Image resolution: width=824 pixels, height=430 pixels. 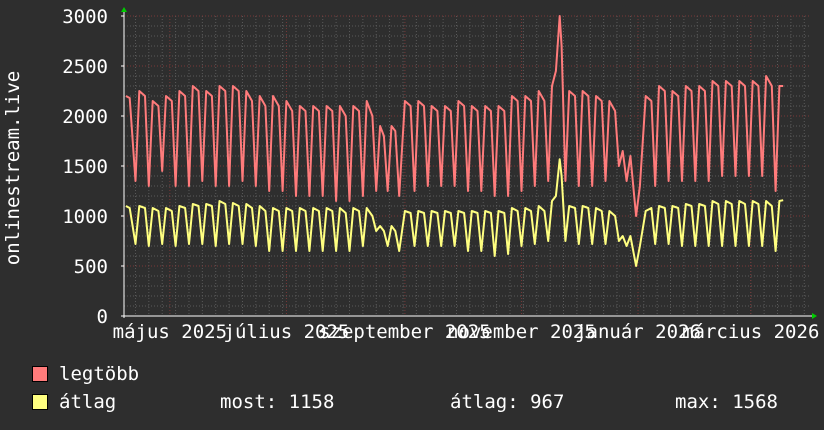 I want to click on y-tick-label: 1000, so click(x=85, y=217).